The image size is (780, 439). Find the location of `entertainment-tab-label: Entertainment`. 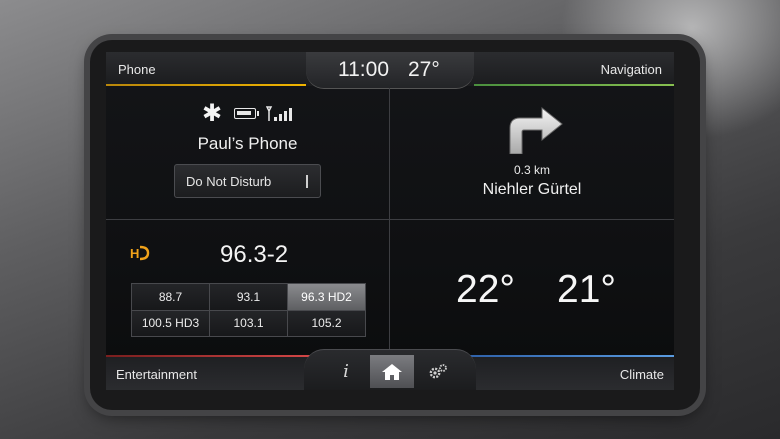

entertainment-tab-label: Entertainment is located at coordinates (156, 374).